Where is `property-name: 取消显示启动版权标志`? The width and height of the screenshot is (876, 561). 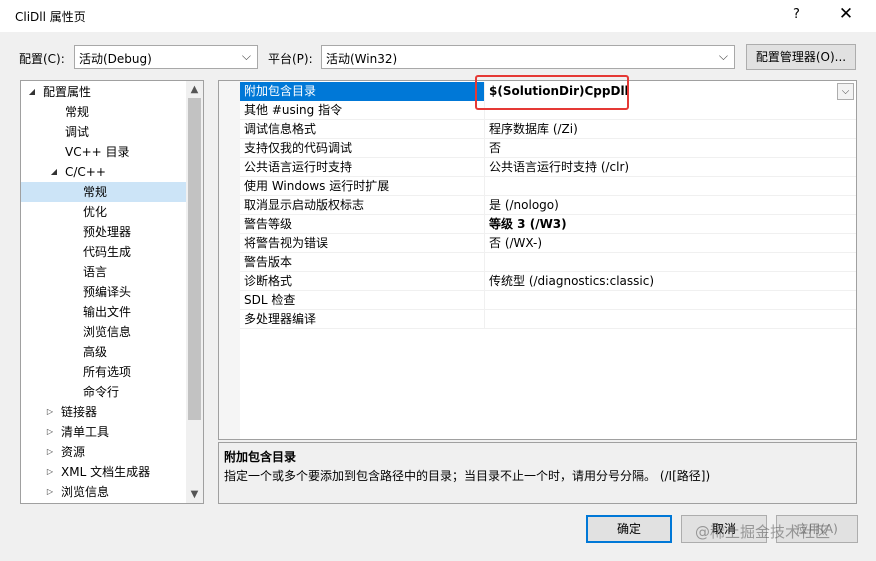 property-name: 取消显示启动版权标志 is located at coordinates (362, 205).